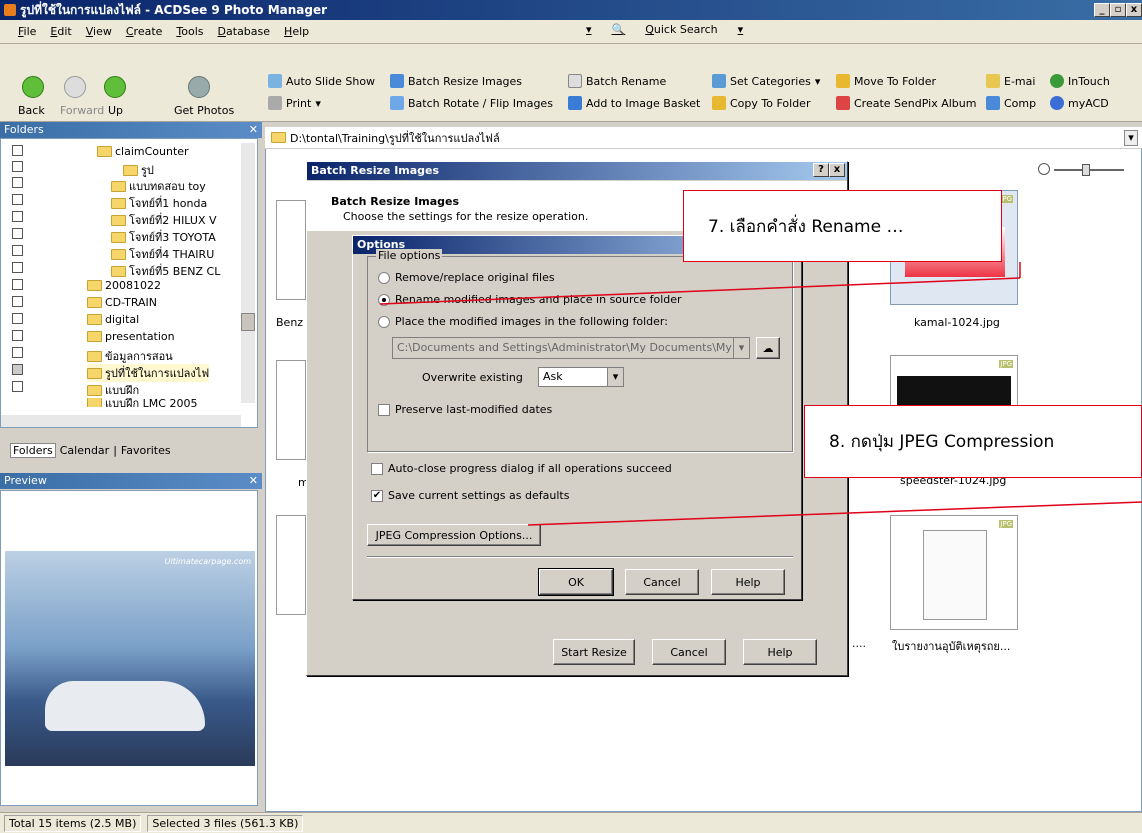 The height and width of the screenshot is (833, 1142). I want to click on forward-button: Forward, so click(82, 110).